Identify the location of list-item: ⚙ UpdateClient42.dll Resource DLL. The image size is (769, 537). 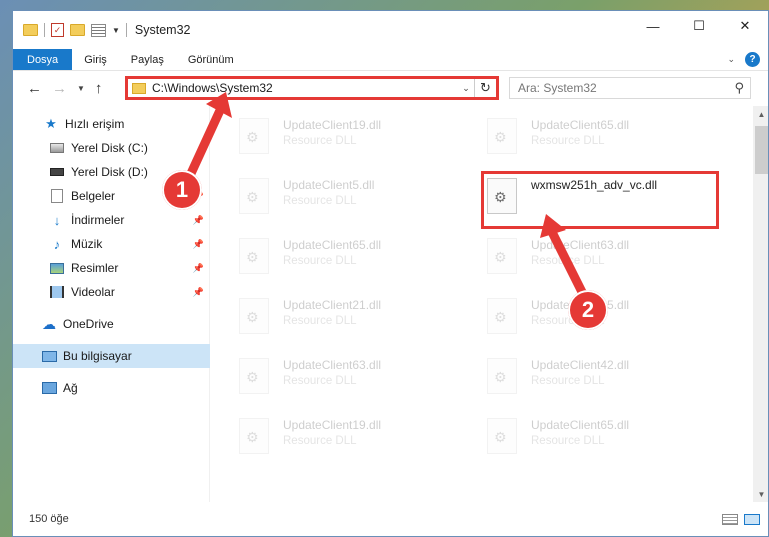
(603, 377).